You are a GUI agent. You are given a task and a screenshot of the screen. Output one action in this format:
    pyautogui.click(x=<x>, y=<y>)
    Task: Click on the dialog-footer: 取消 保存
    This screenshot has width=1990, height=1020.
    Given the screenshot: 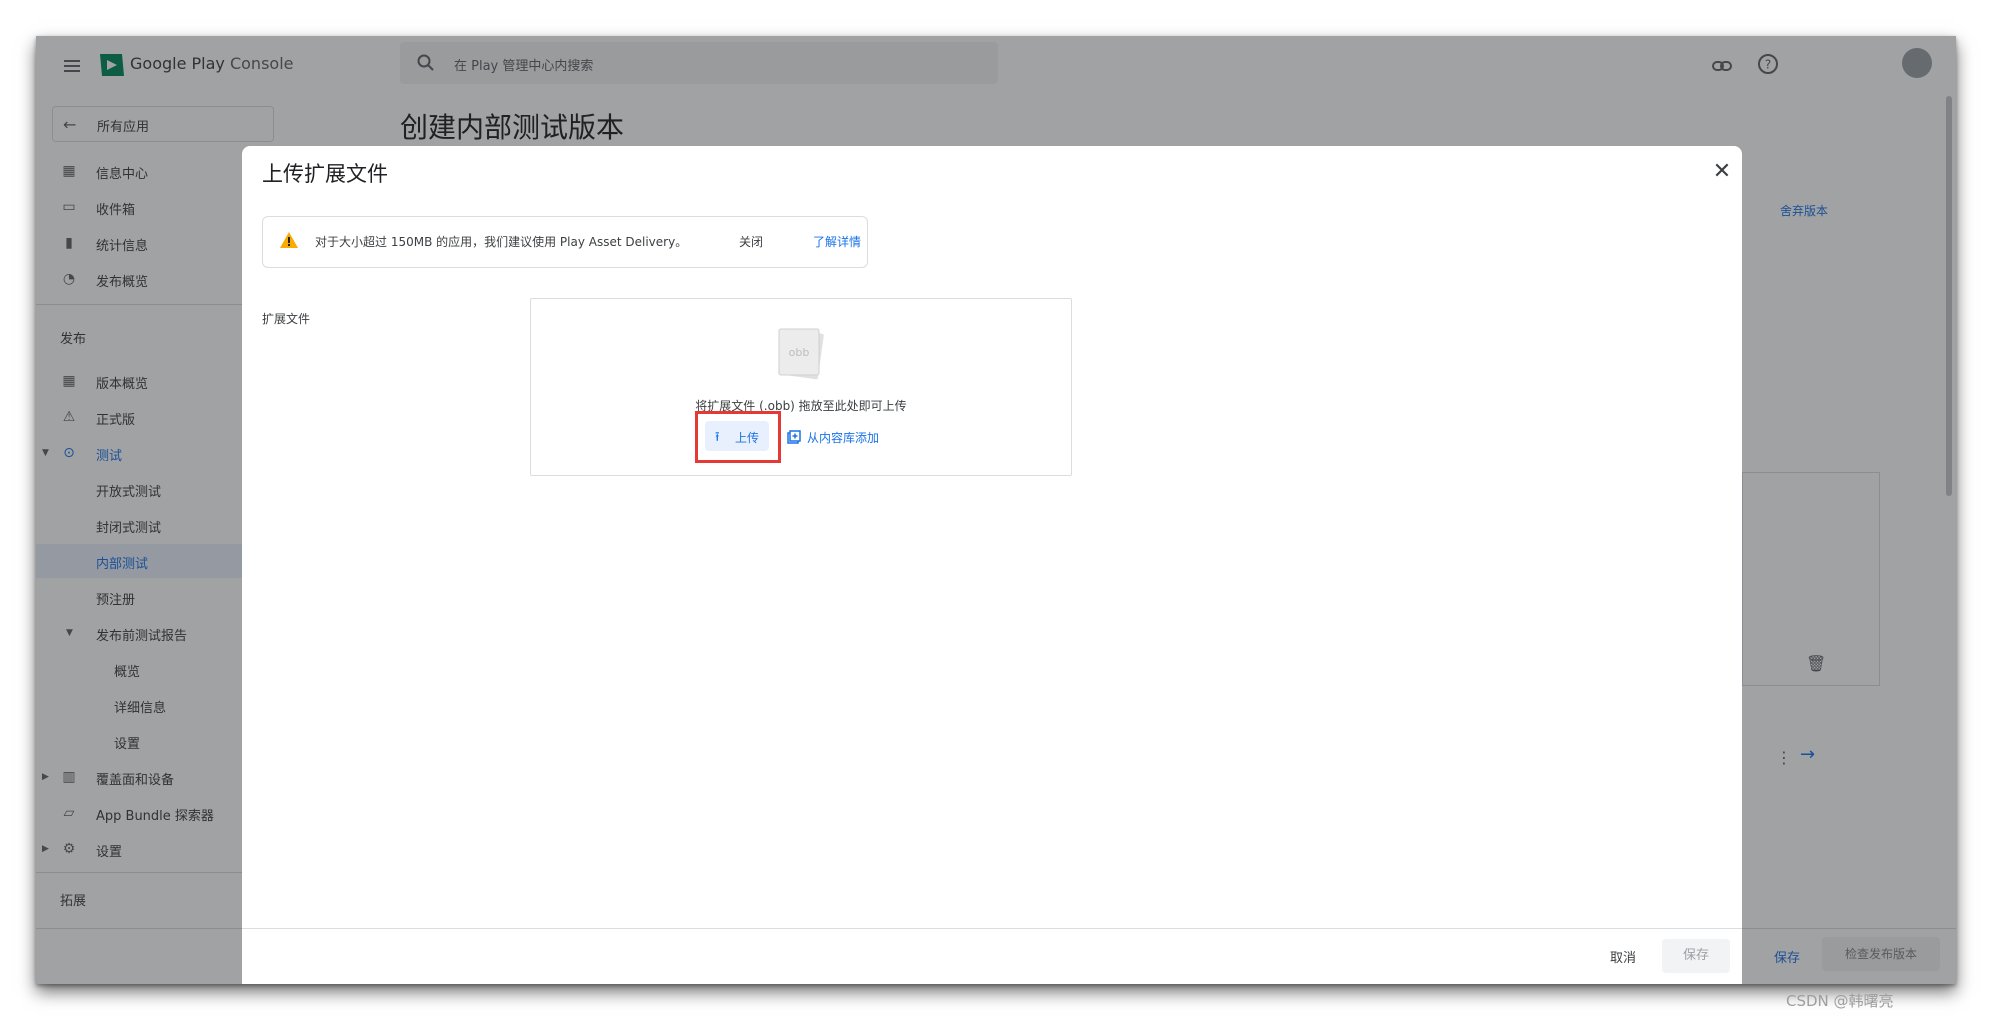 What is the action you would take?
    pyautogui.click(x=992, y=956)
    